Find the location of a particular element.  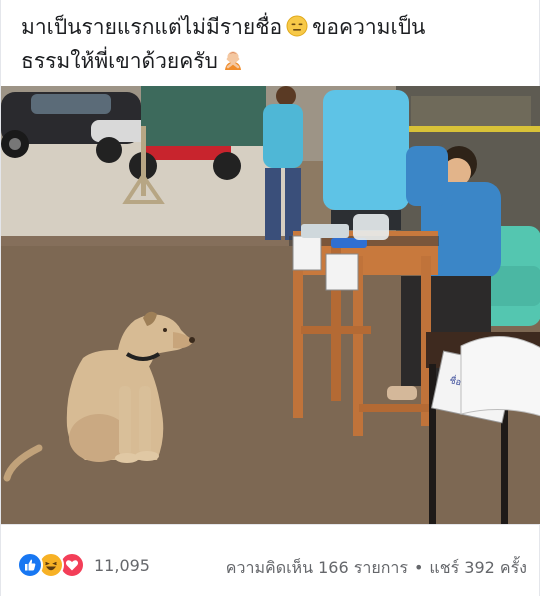

standing-man is located at coordinates (366, 160).